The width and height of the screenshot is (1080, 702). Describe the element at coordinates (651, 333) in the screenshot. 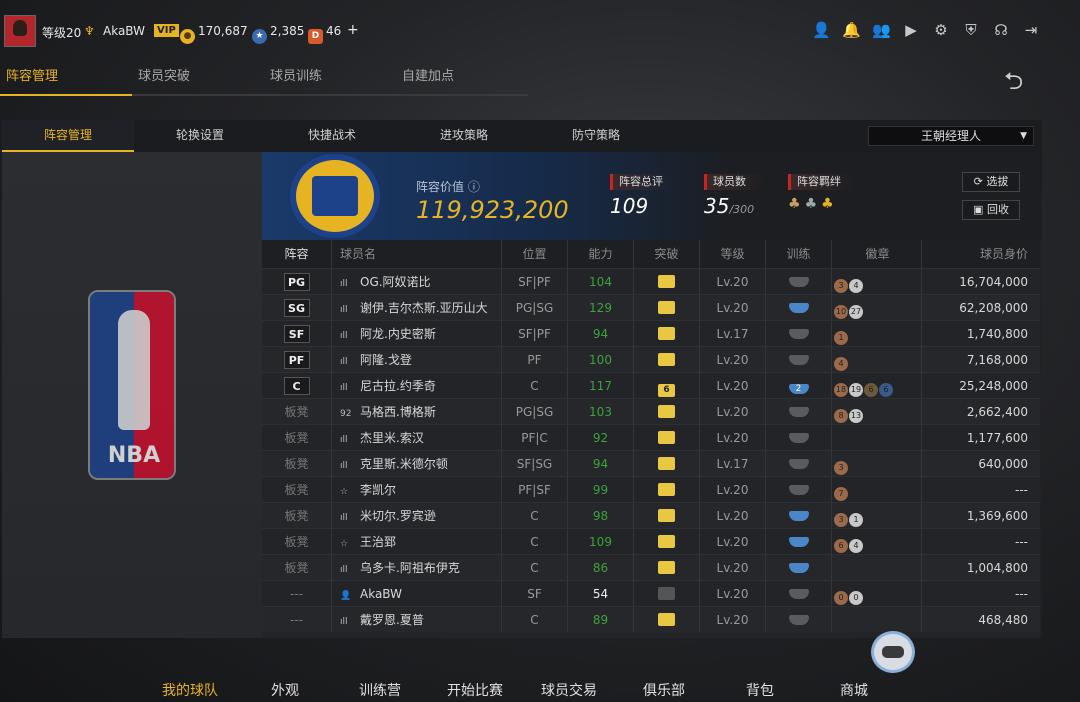

I see `table-row: SF ıll 阿龙.内史密斯 SF|PF 94 Lv.17 1 1,740,800` at that location.